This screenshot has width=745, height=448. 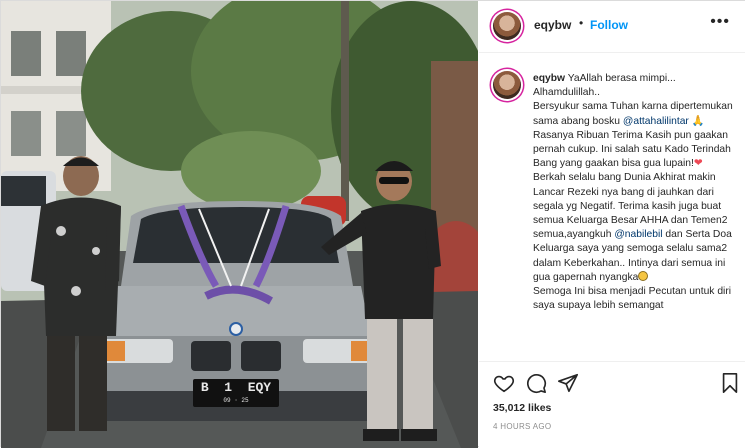 I want to click on paper-plane-icon, so click(x=568, y=383).